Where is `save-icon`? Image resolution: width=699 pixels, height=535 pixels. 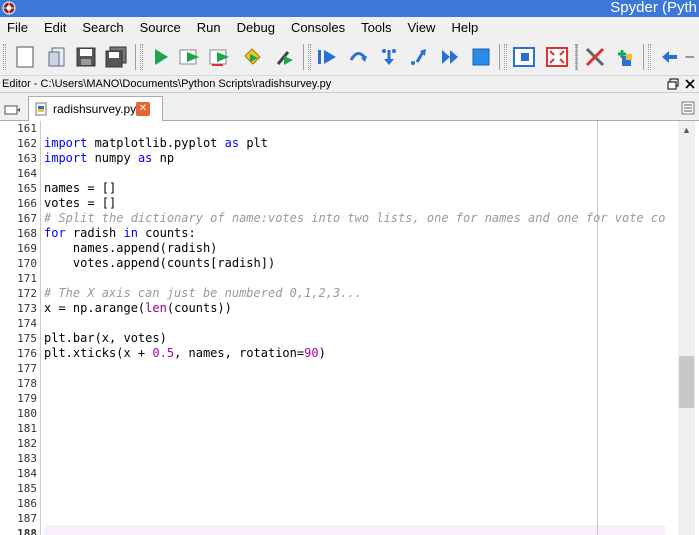
save-icon is located at coordinates (86, 57).